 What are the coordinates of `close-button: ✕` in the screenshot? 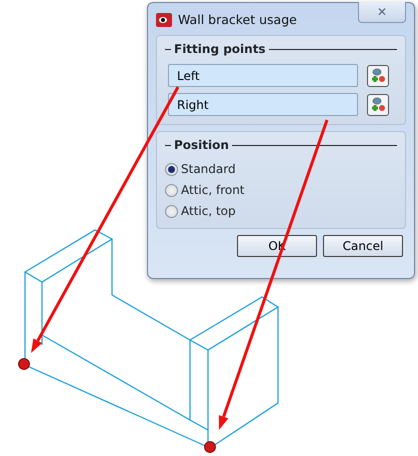 It's located at (382, 12).